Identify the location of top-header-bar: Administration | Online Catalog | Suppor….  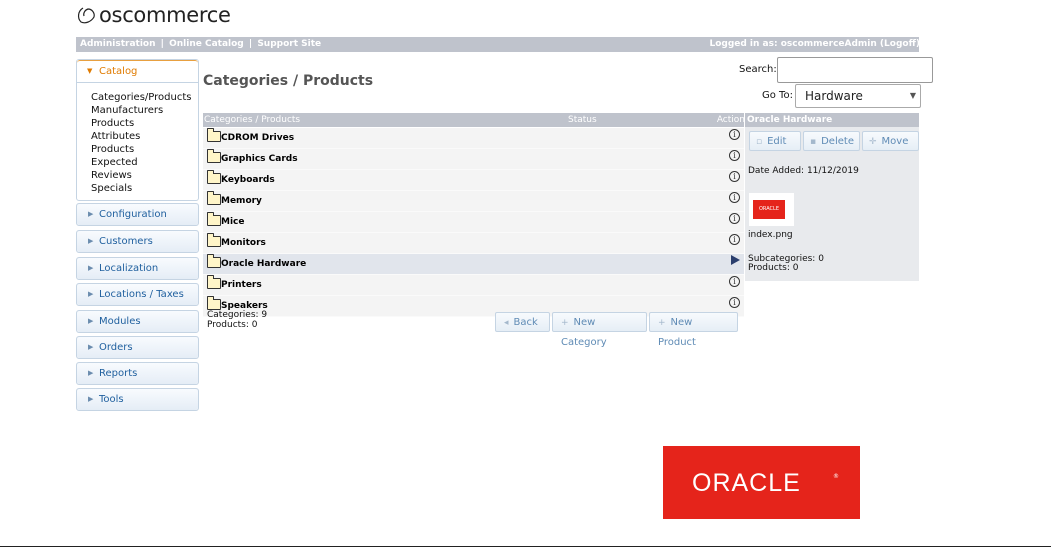
(498, 44).